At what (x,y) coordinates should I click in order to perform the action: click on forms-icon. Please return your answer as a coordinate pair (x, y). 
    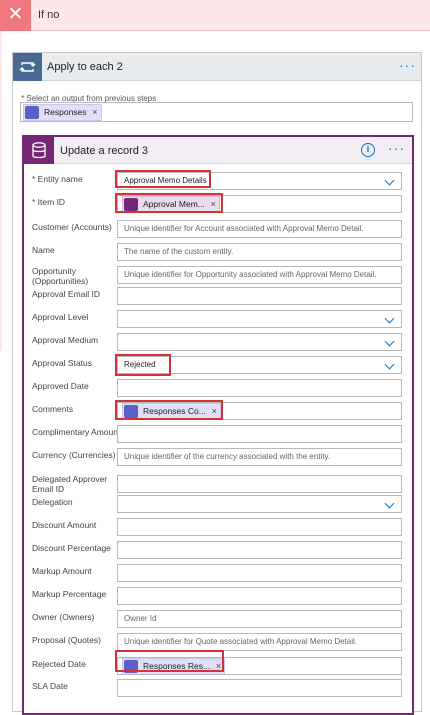
    Looking at the image, I should click on (32, 112).